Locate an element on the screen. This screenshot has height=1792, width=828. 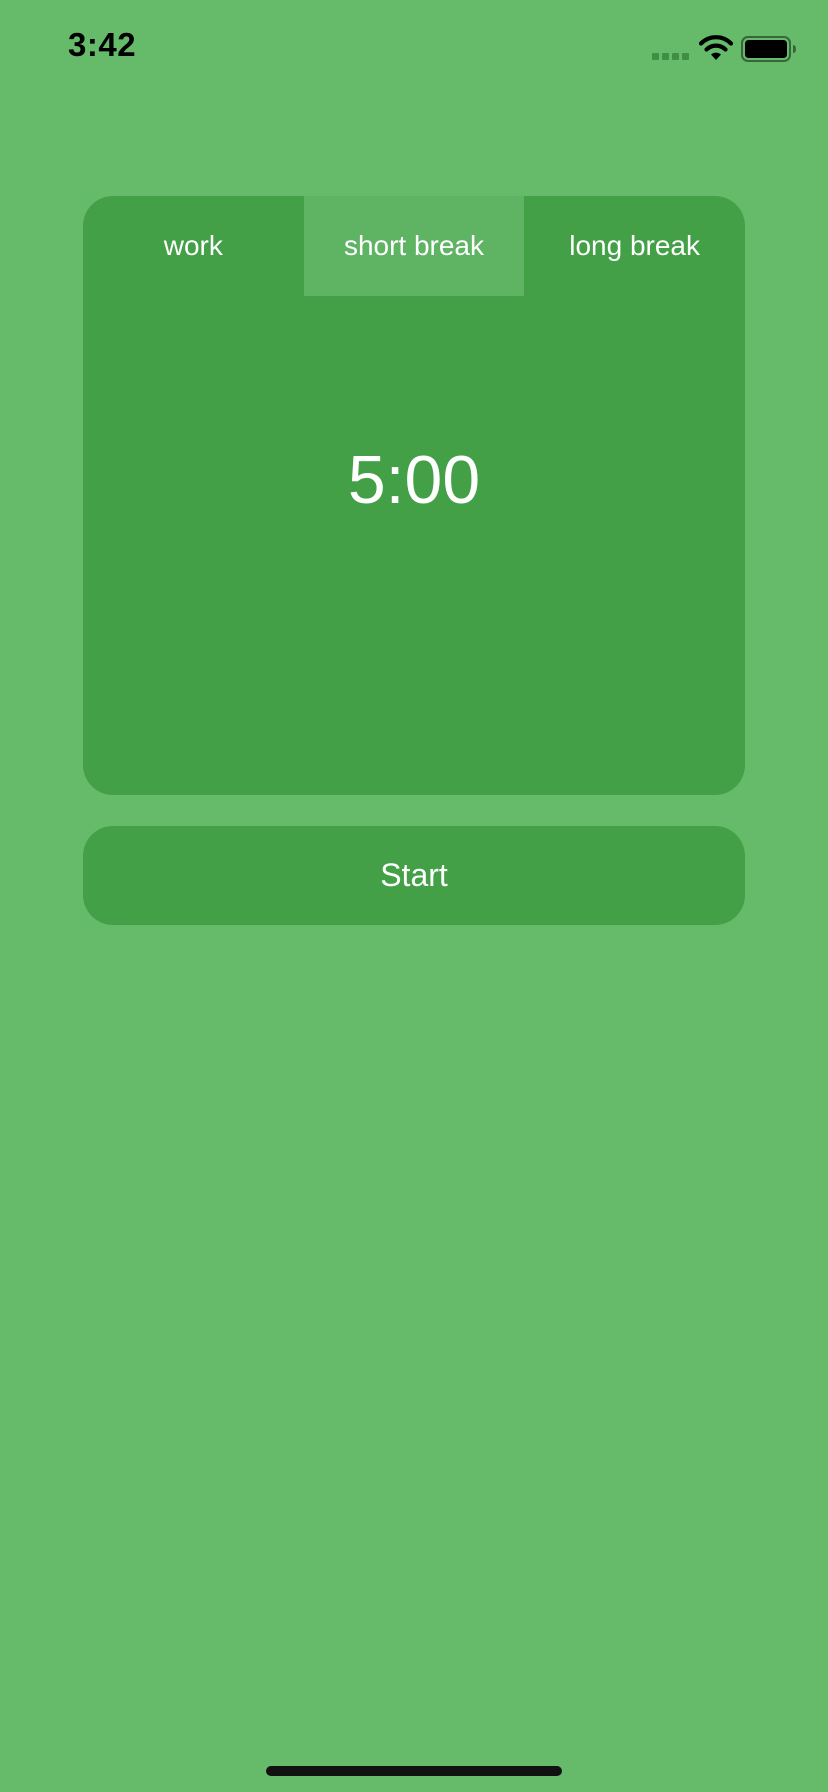
mode-tabs: work short break long break is located at coordinates (414, 246).